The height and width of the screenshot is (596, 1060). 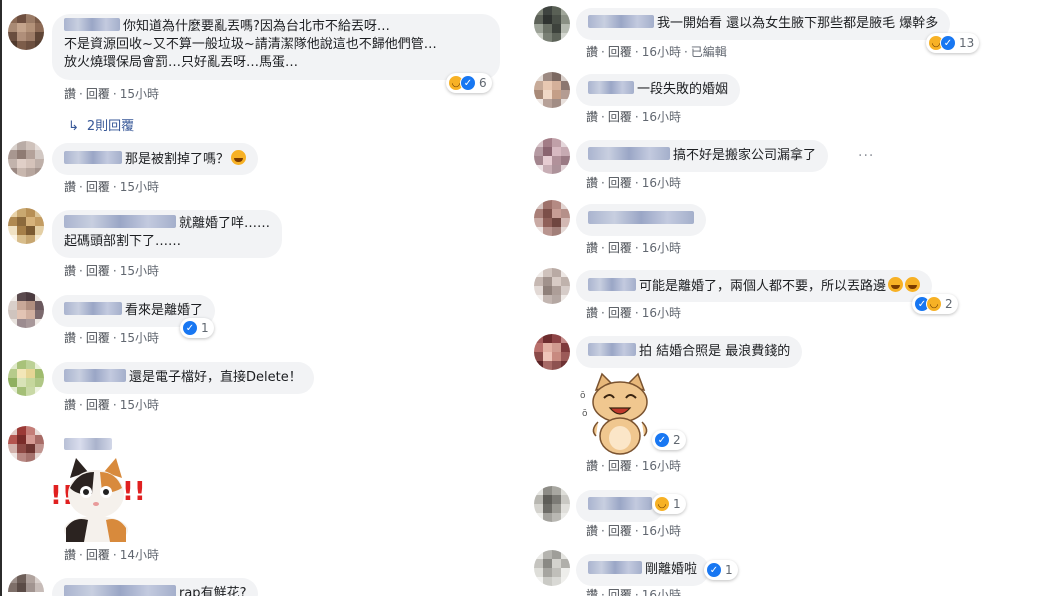 I want to click on more-options-icon: ···, so click(x=866, y=156).